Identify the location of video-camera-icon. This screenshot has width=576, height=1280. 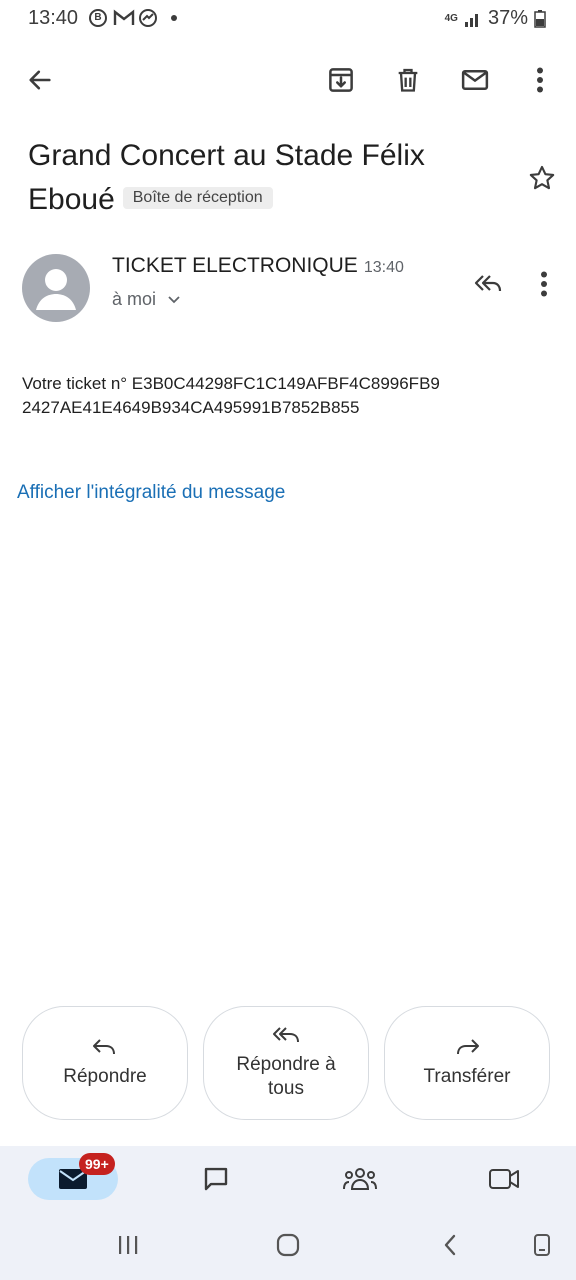
(504, 1179).